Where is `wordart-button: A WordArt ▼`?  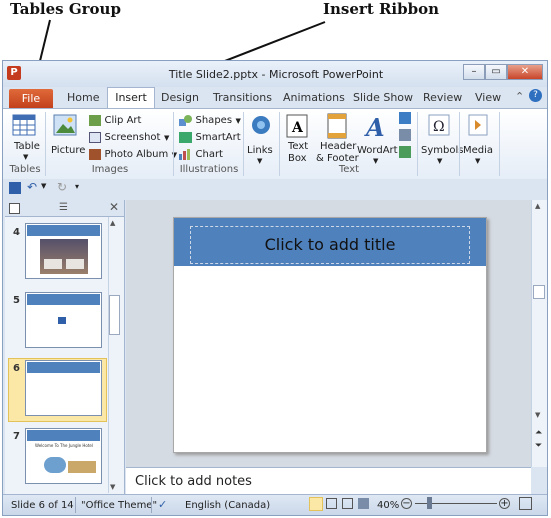 wordart-button: A WordArt ▼ is located at coordinates (377, 139).